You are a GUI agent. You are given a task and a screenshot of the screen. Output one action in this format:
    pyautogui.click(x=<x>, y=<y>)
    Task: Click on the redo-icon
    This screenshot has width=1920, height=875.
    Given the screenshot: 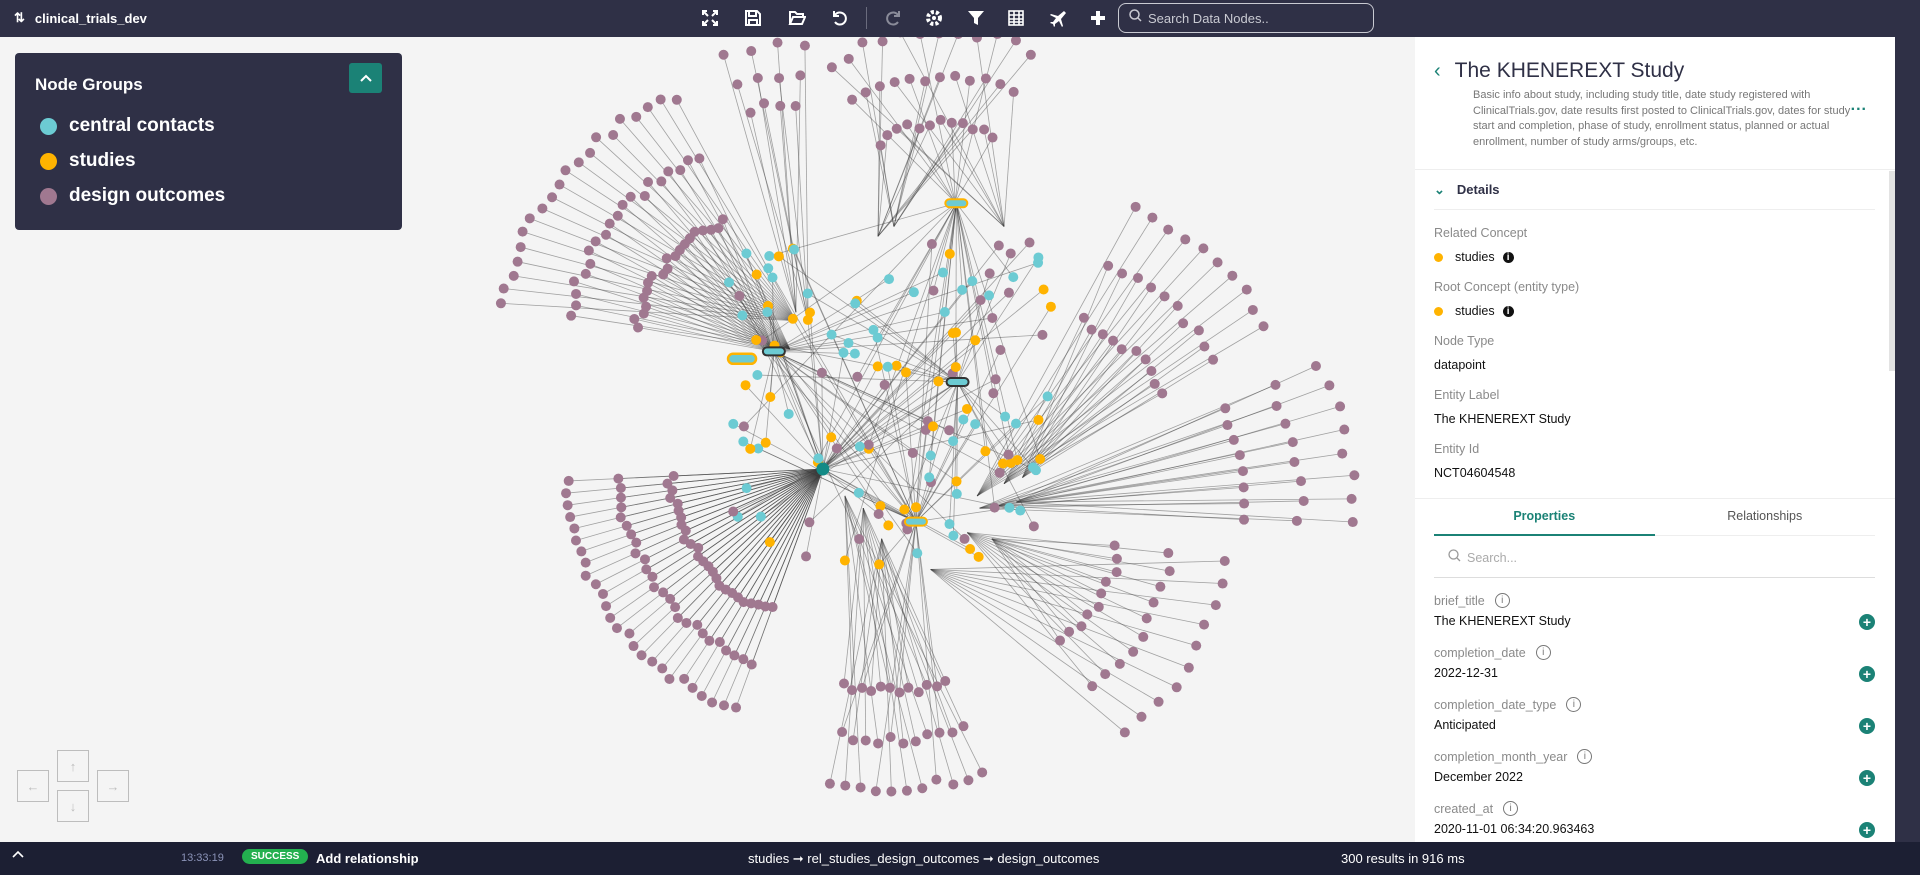 What is the action you would take?
    pyautogui.click(x=893, y=18)
    